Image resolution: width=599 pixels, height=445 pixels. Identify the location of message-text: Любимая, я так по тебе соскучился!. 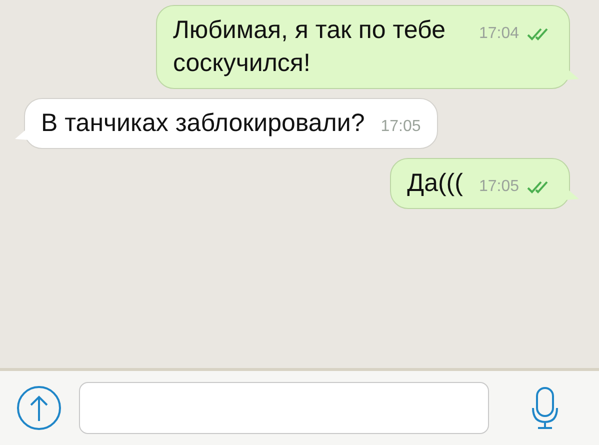
(309, 47).